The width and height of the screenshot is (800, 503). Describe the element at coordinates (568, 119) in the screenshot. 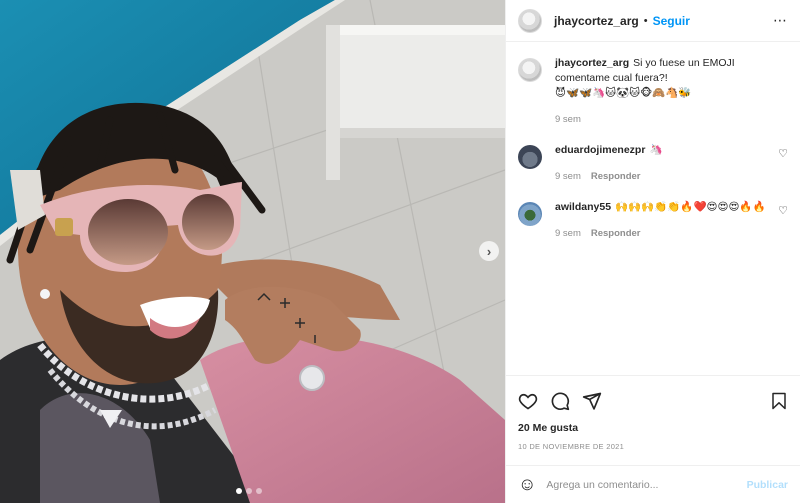

I see `caption-time: 9 sem` at that location.